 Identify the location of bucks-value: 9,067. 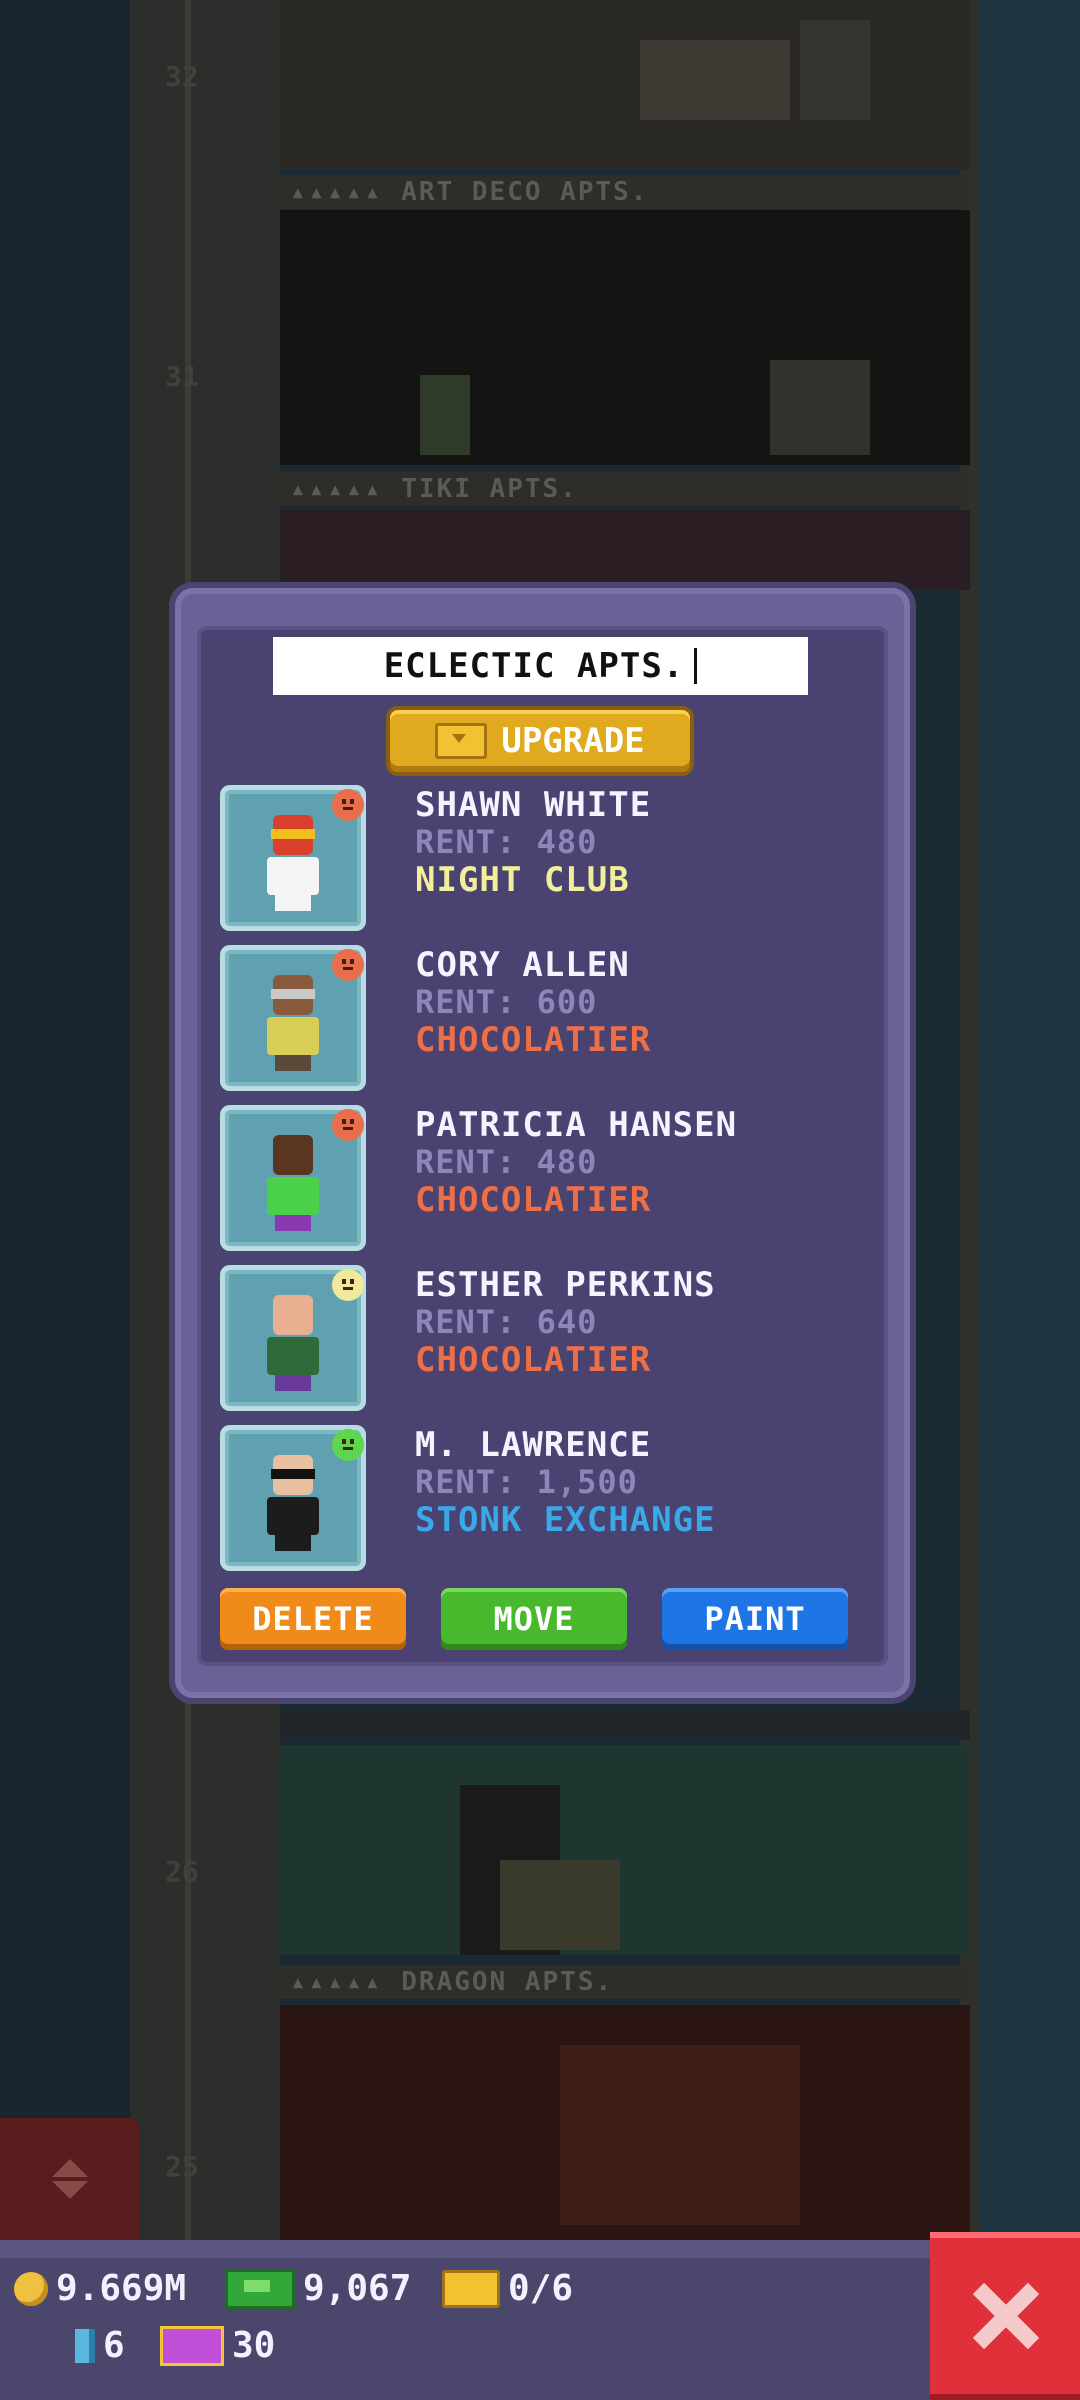
(357, 2288).